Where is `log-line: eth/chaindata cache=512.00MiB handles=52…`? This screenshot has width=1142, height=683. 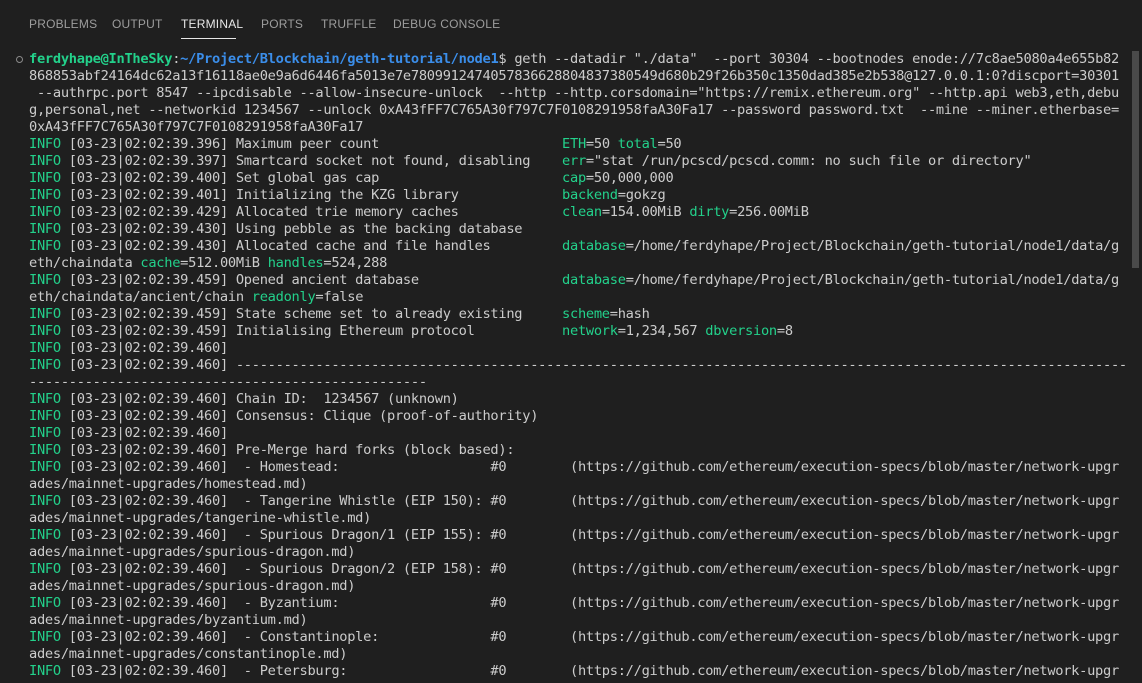 log-line: eth/chaindata cache=512.00MiB handles=52… is located at coordinates (578, 263).